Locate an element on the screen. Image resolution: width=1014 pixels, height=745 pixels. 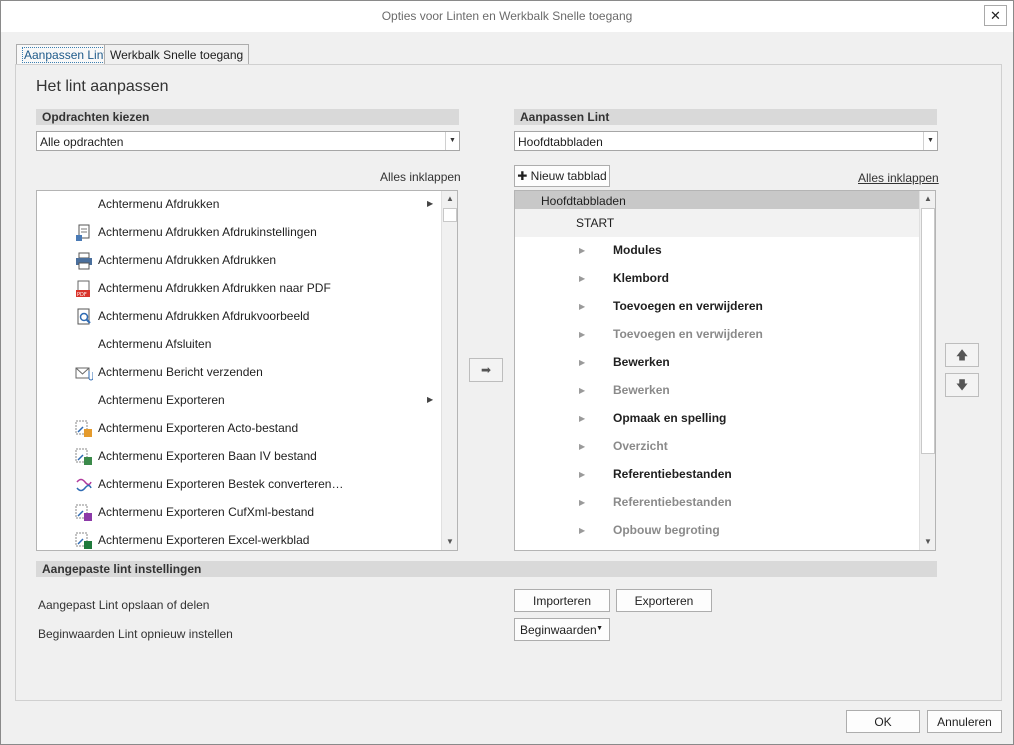
ok-button: OK is located at coordinates (883, 721).